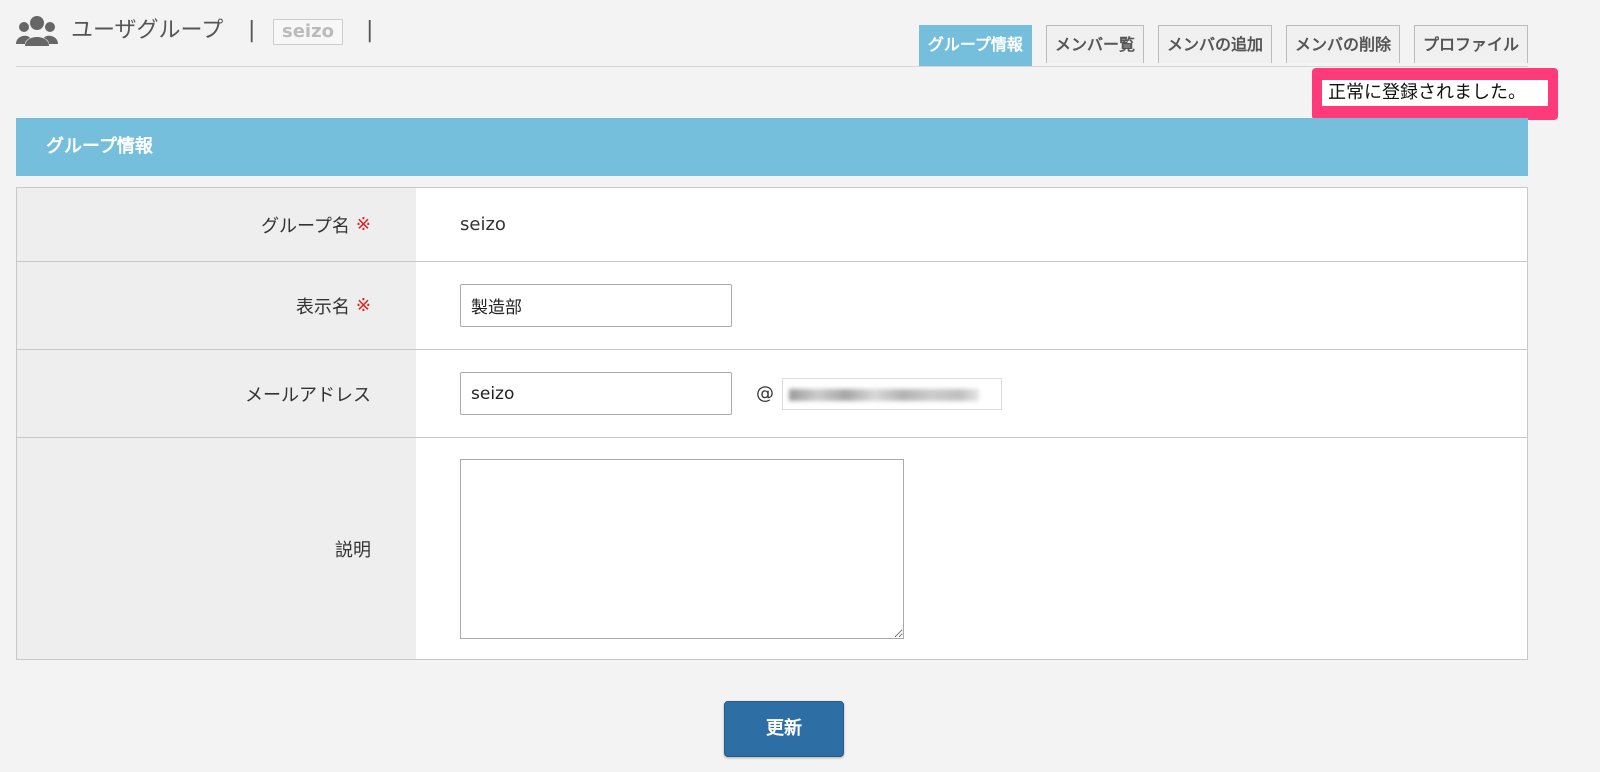 The image size is (1600, 772). Describe the element at coordinates (1342, 44) in the screenshot. I see `tab-remove-member: メンバの削除` at that location.